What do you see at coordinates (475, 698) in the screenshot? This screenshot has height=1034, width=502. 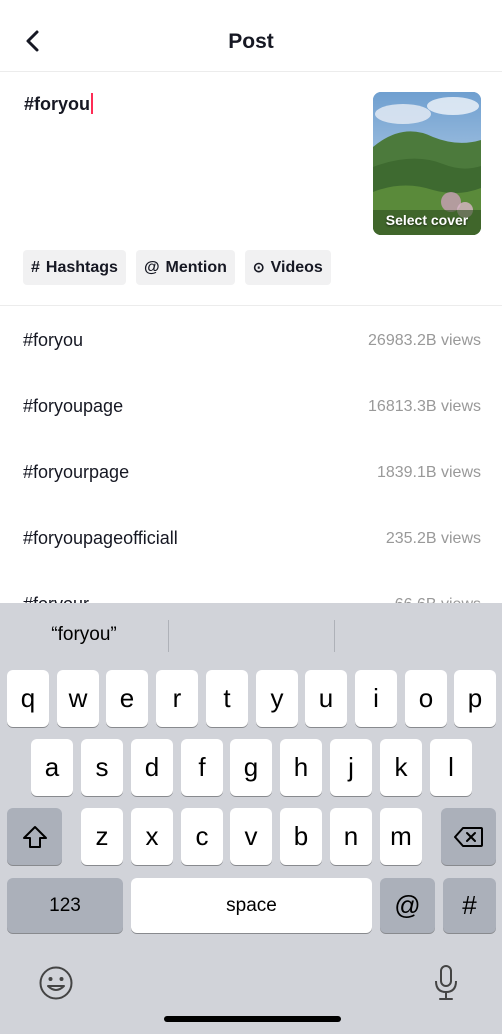 I see `key-p: p` at bounding box center [475, 698].